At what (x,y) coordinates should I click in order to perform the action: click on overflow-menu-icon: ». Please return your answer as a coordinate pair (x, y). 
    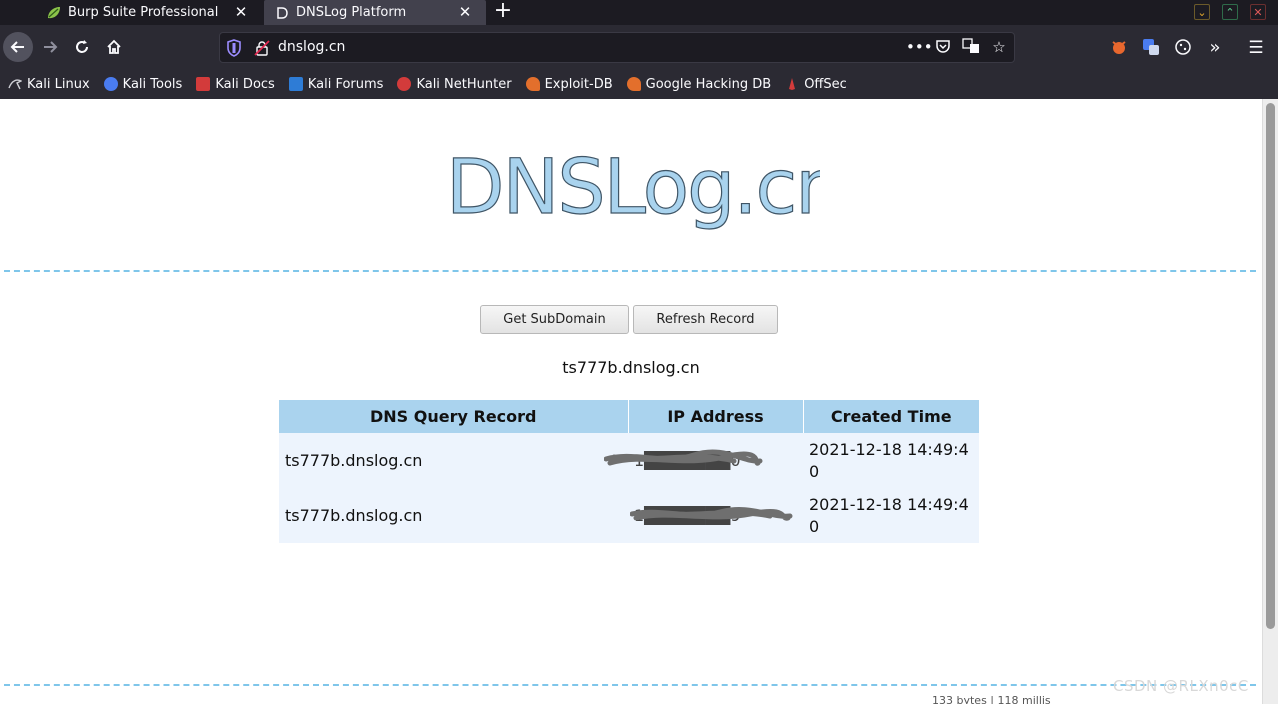
    Looking at the image, I should click on (1215, 48).